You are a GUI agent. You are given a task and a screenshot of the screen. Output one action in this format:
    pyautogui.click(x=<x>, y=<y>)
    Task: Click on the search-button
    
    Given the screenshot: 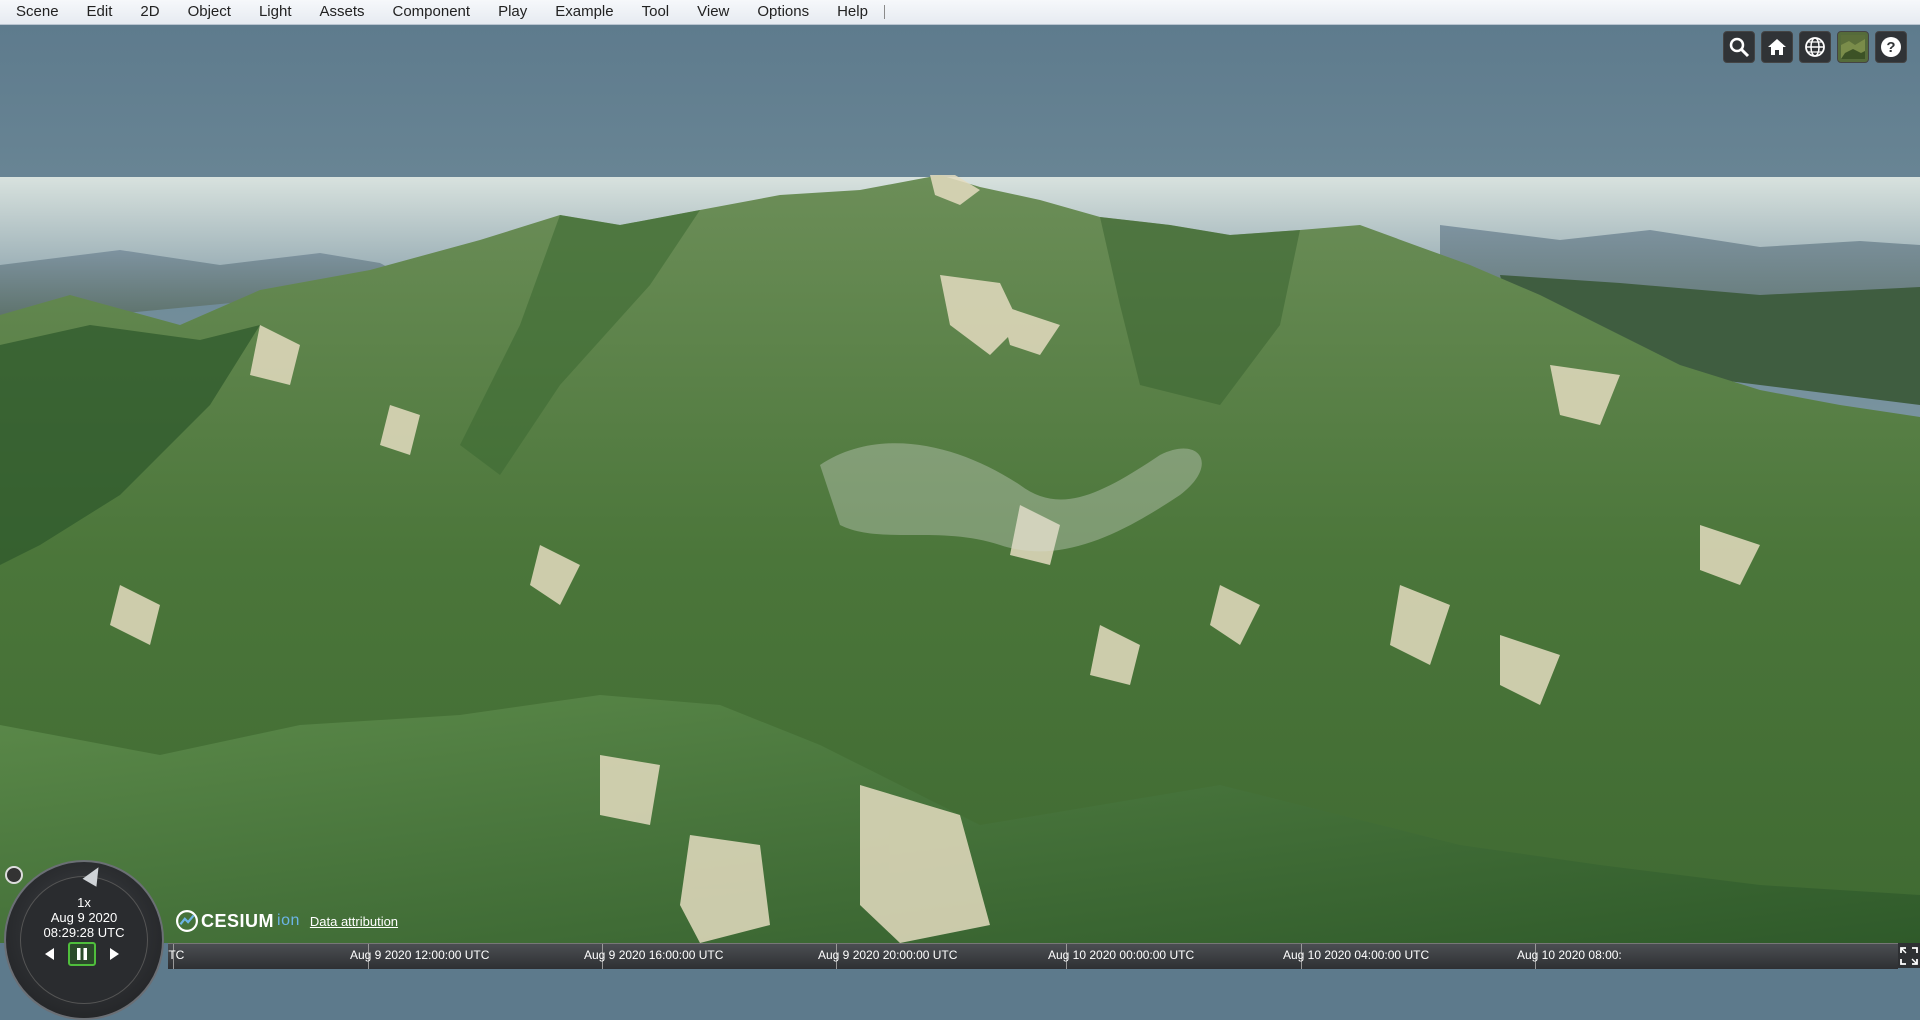 What is the action you would take?
    pyautogui.click(x=1739, y=47)
    